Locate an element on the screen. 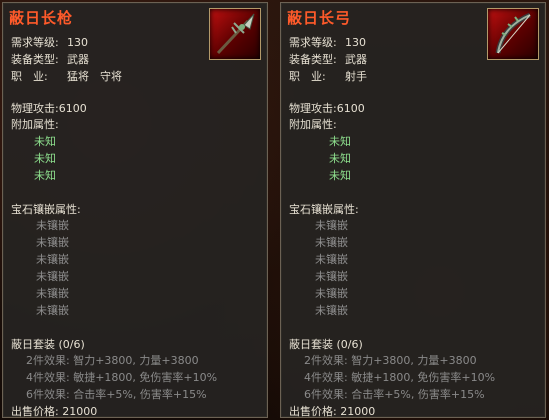  class-req: 职 业: 射手 is located at coordinates (328, 76).